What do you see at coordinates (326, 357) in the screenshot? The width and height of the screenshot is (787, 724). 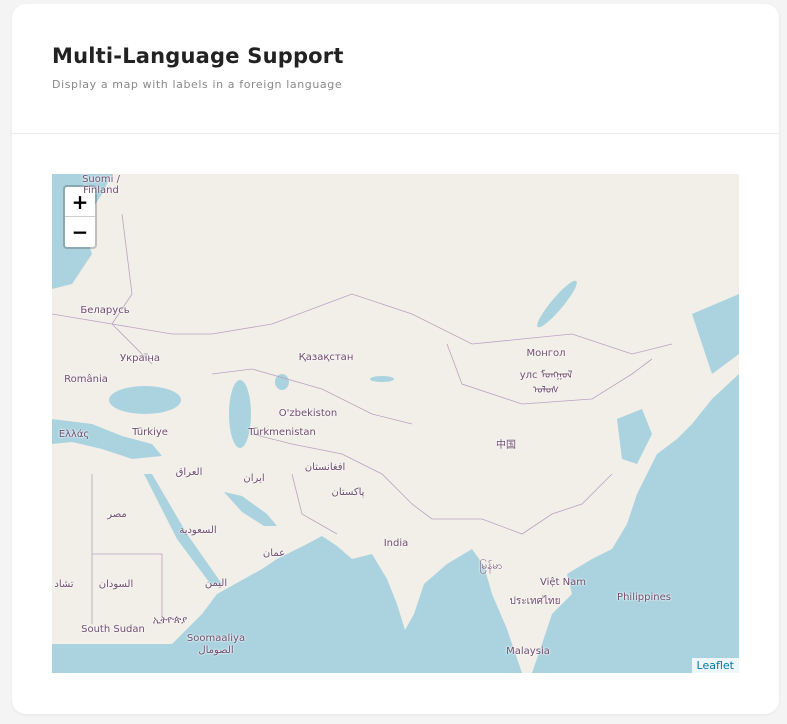 I see `label-kazakhstan: Қазақстан` at bounding box center [326, 357].